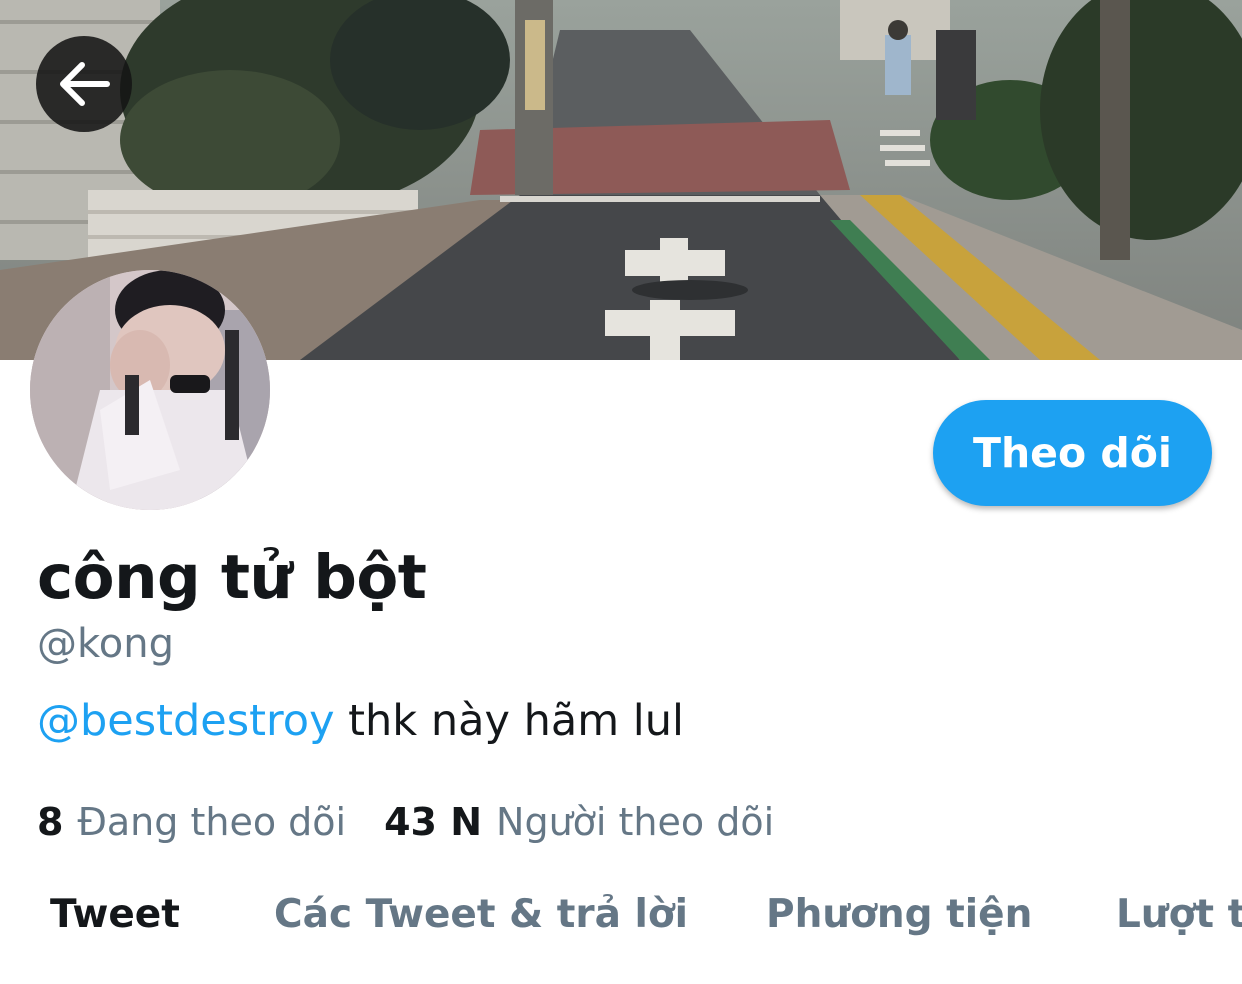 Image resolution: width=1242 pixels, height=984 pixels. Describe the element at coordinates (481, 914) in the screenshot. I see `tab-tweets-and-replies: Các Tweet & trả lời` at that location.